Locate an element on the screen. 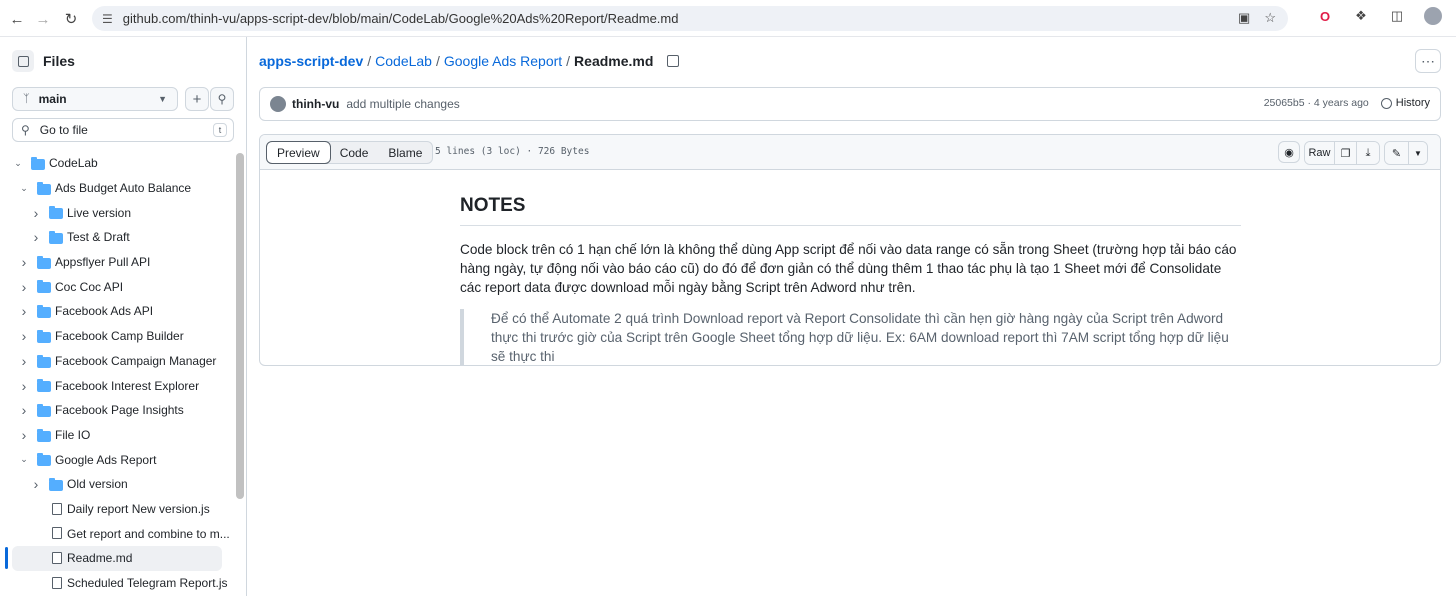 The image size is (1456, 596). tree-item-label: Facebook Page Insights is located at coordinates (119, 410).